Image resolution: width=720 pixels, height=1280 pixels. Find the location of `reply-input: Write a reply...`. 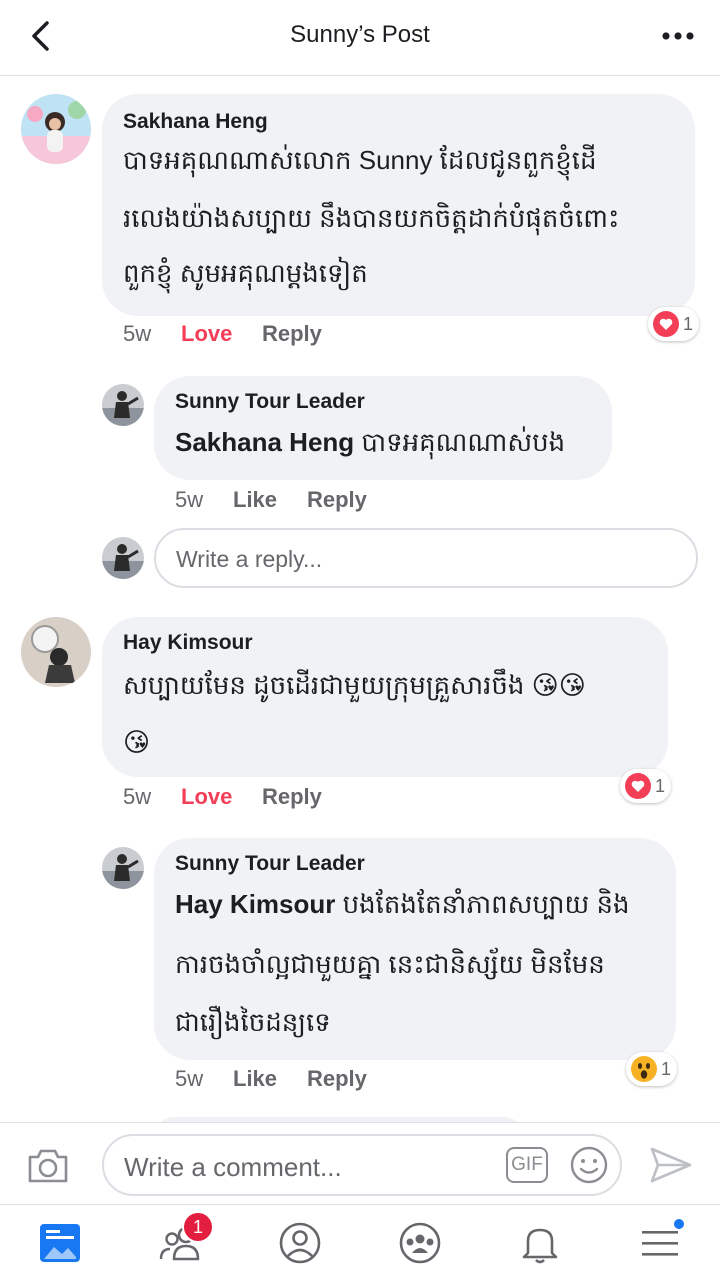

reply-input: Write a reply... is located at coordinates (426, 558).